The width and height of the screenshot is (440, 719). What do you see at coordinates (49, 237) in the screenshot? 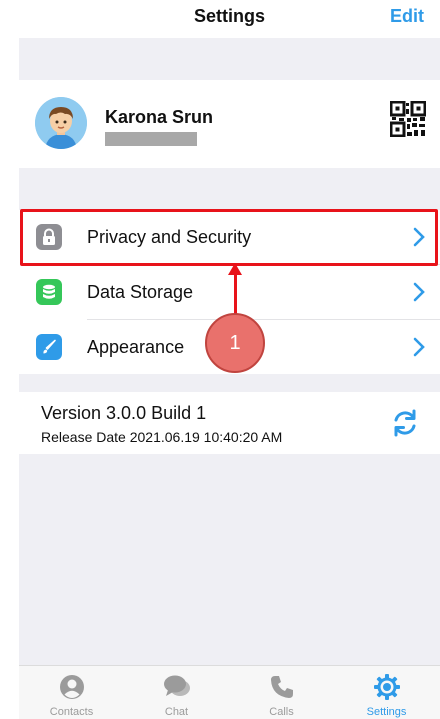
I see `lock-icon` at bounding box center [49, 237].